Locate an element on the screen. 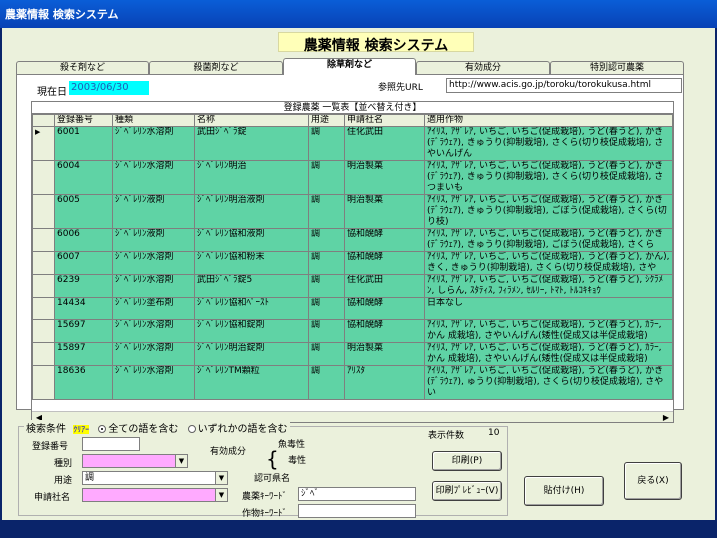 Image resolution: width=717 pixels, height=538 pixels. reg-no-input is located at coordinates (111, 444).